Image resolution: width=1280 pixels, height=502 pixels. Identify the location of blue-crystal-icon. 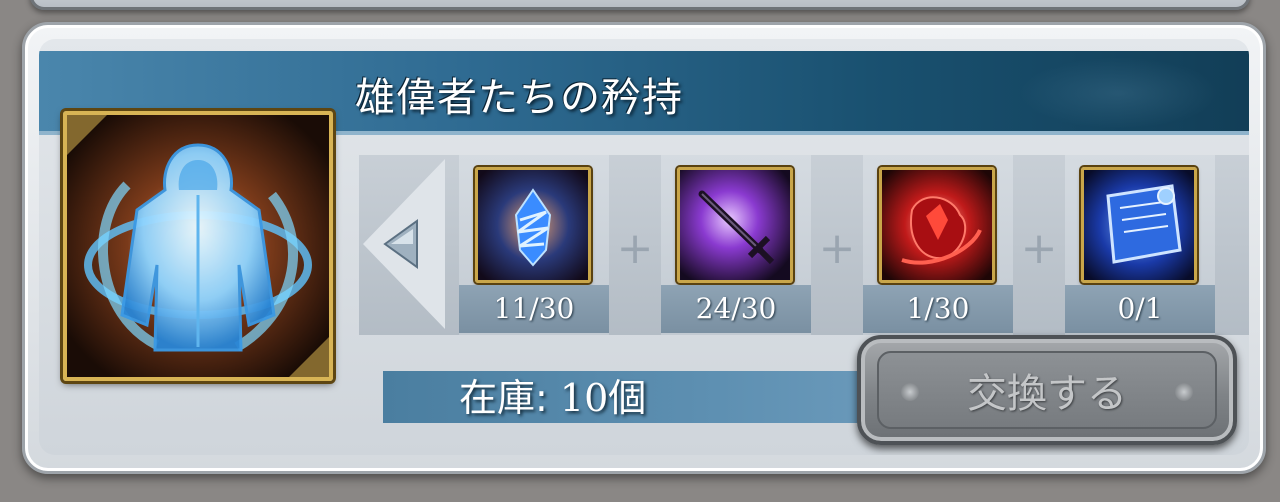
(533, 225).